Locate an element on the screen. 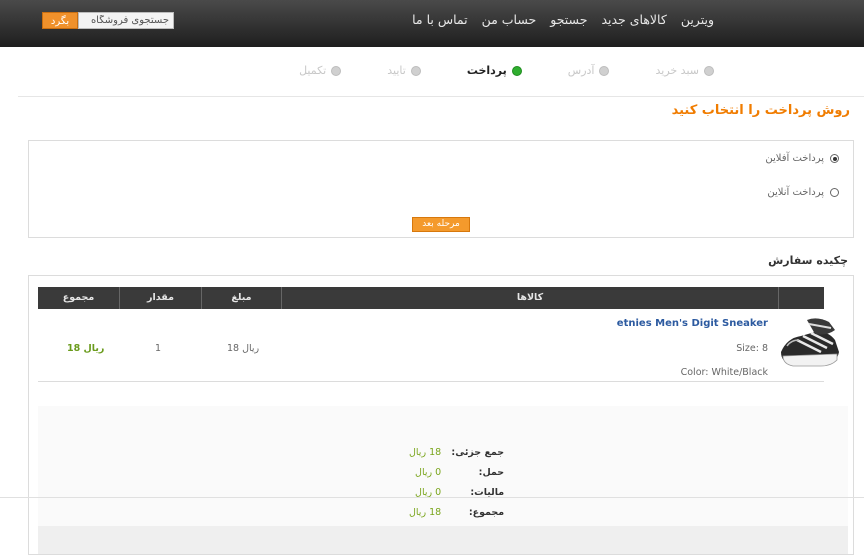 The width and height of the screenshot is (864, 556). search-input is located at coordinates (126, 20).